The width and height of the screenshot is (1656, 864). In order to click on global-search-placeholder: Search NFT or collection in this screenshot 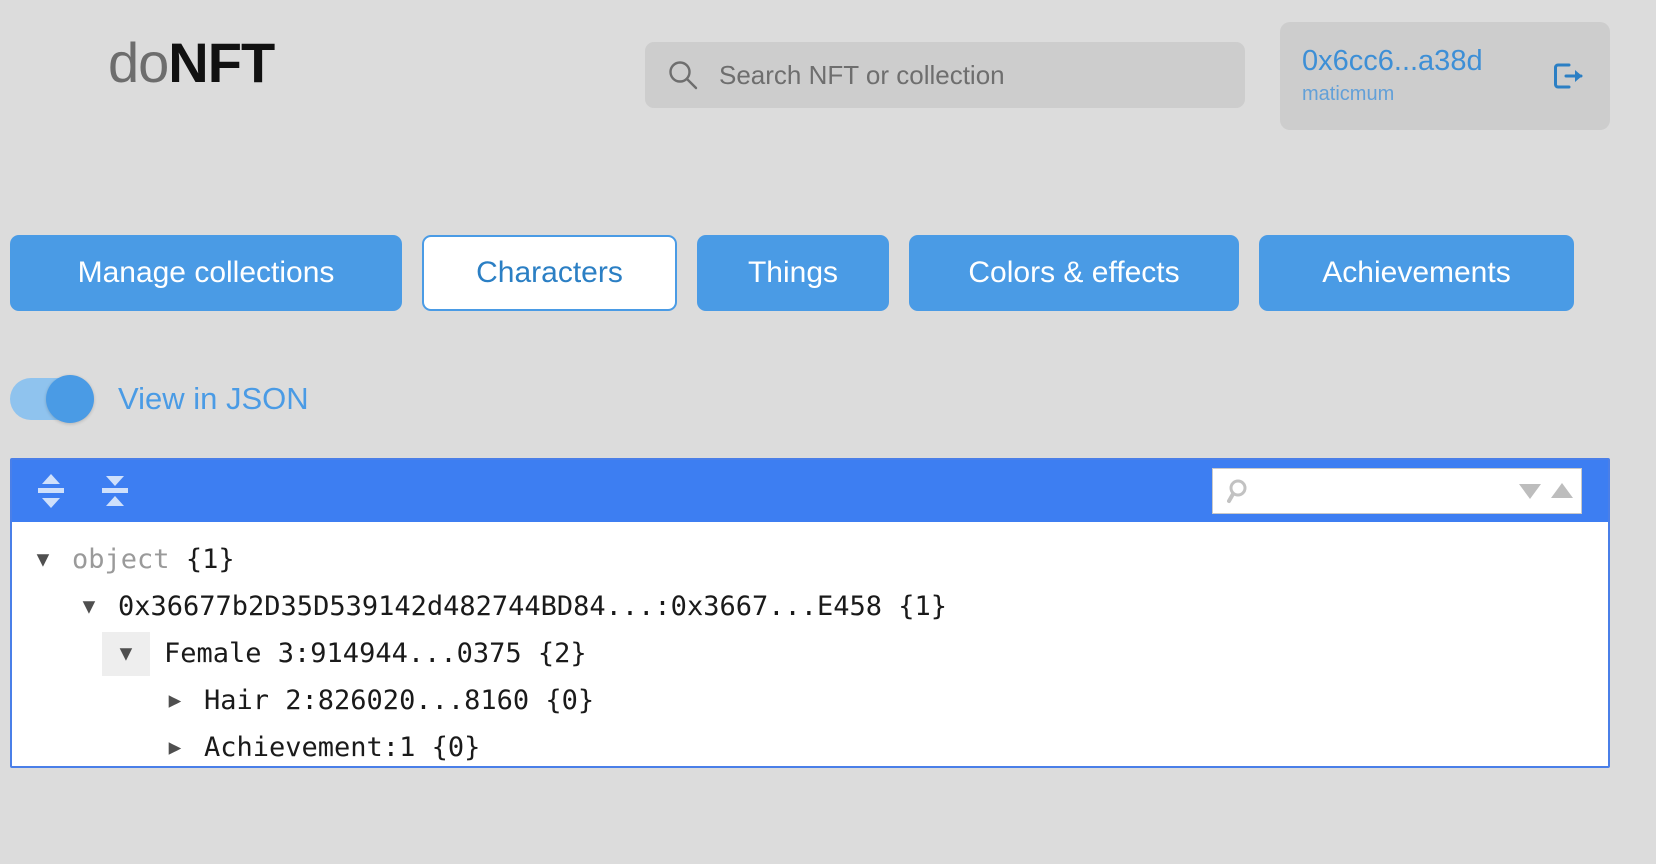, I will do `click(862, 74)`.